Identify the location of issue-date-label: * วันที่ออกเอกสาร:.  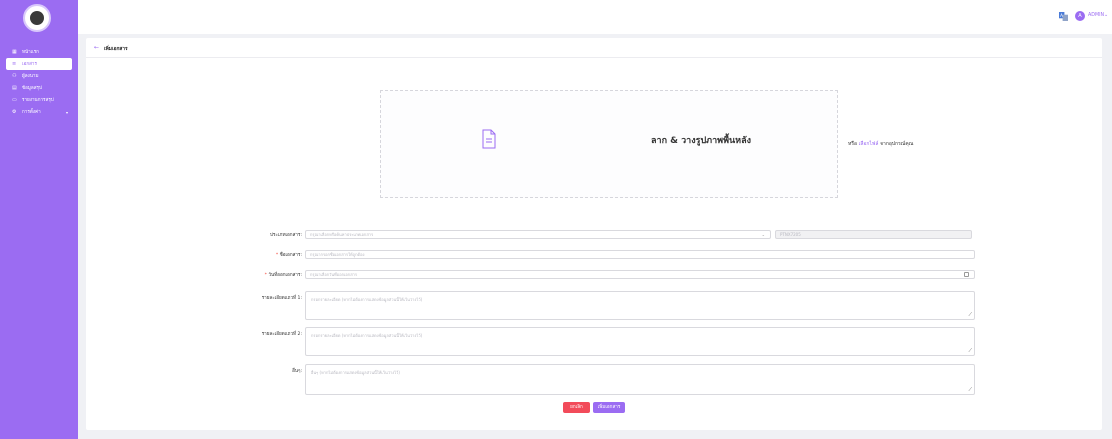
(283, 275).